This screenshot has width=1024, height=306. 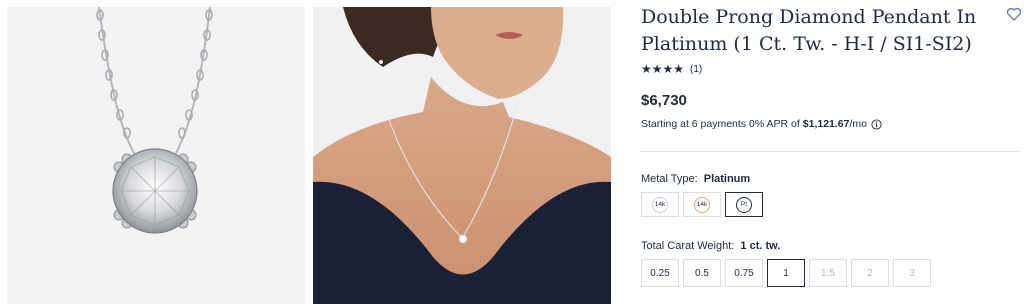 I want to click on metal-type-selected: Platinum, so click(x=727, y=179).